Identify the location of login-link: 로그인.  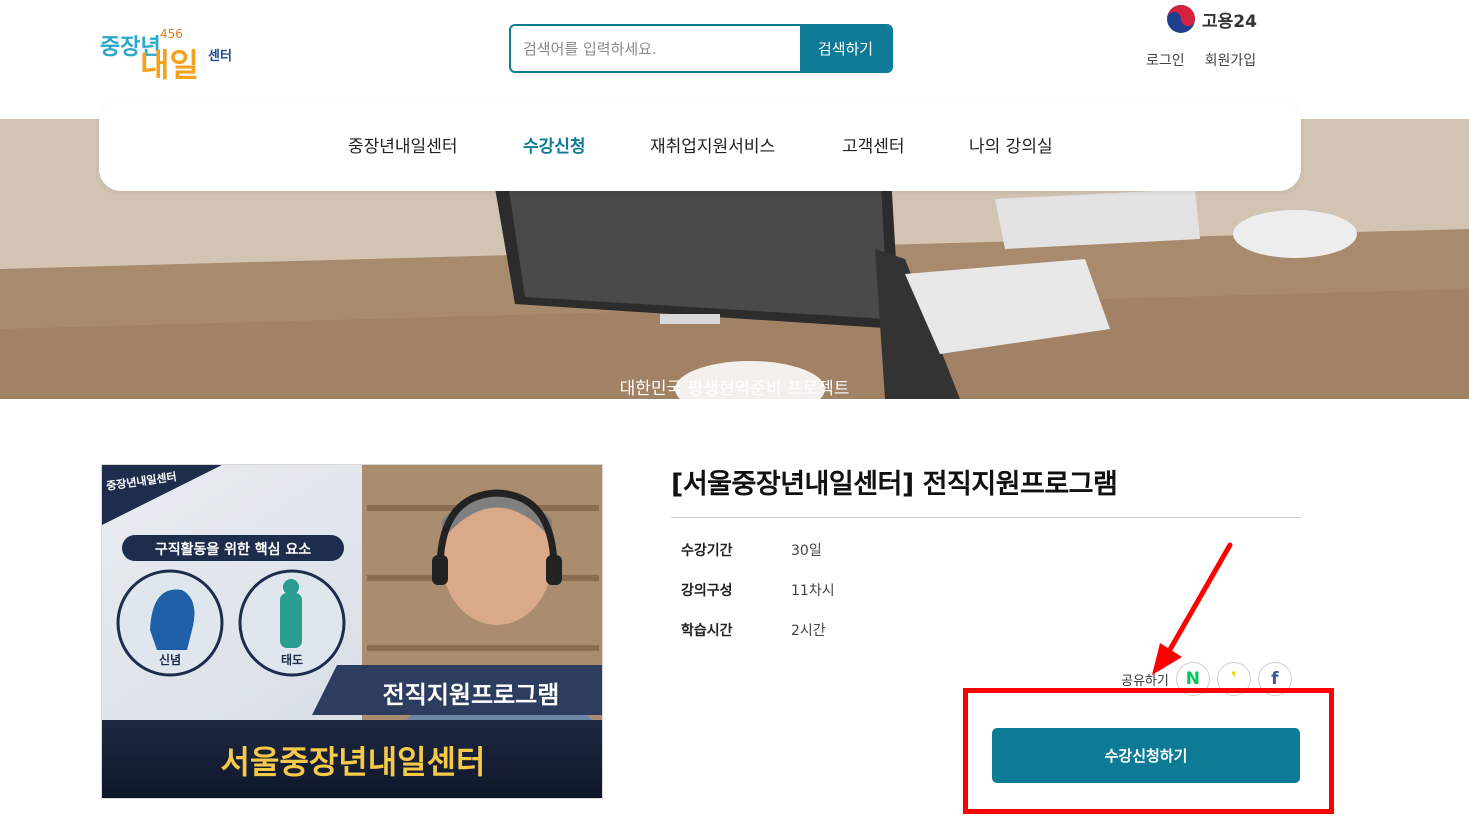
(1165, 60).